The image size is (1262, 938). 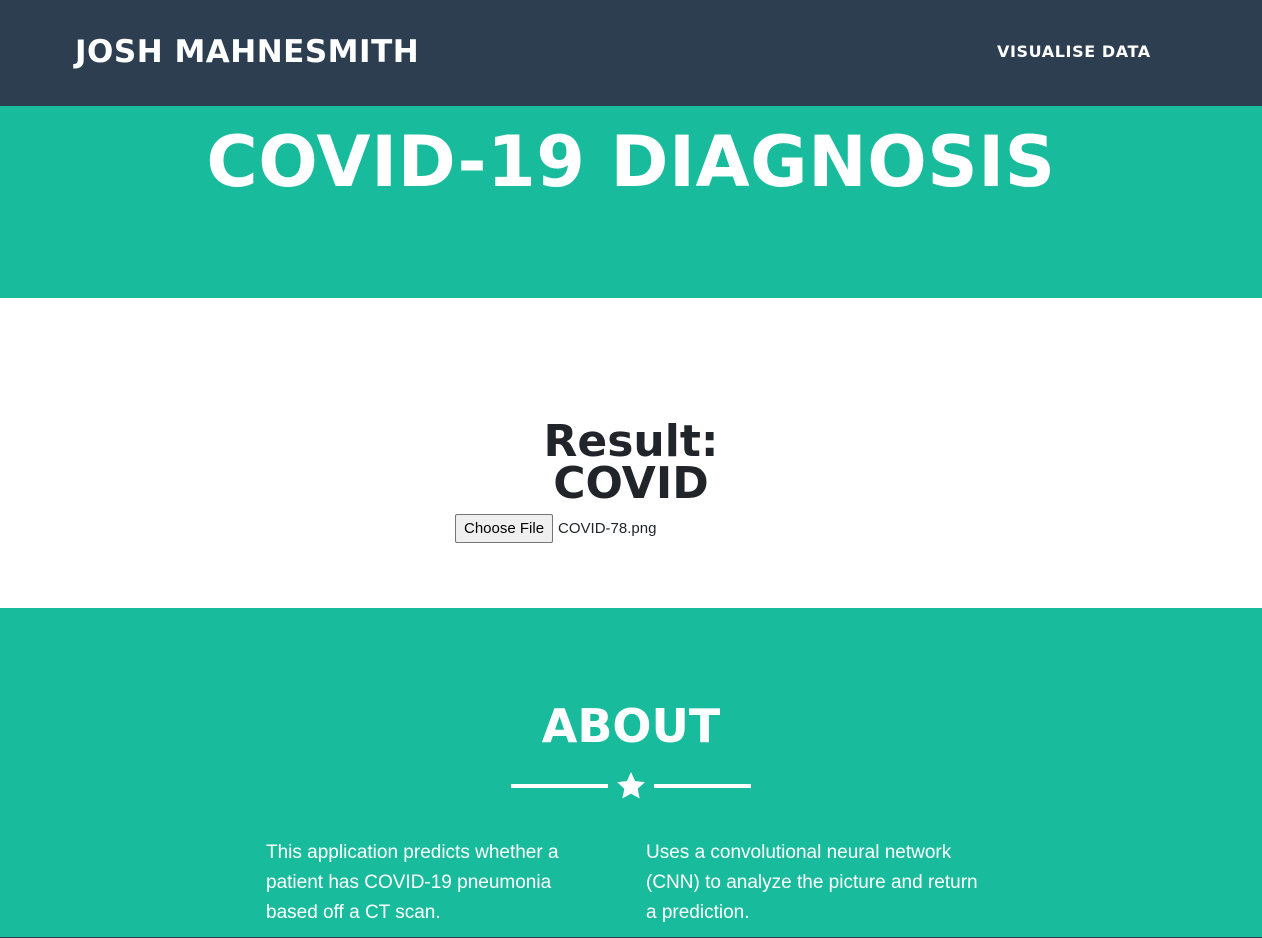 What do you see at coordinates (631, 726) in the screenshot?
I see `about-title: ABOUT` at bounding box center [631, 726].